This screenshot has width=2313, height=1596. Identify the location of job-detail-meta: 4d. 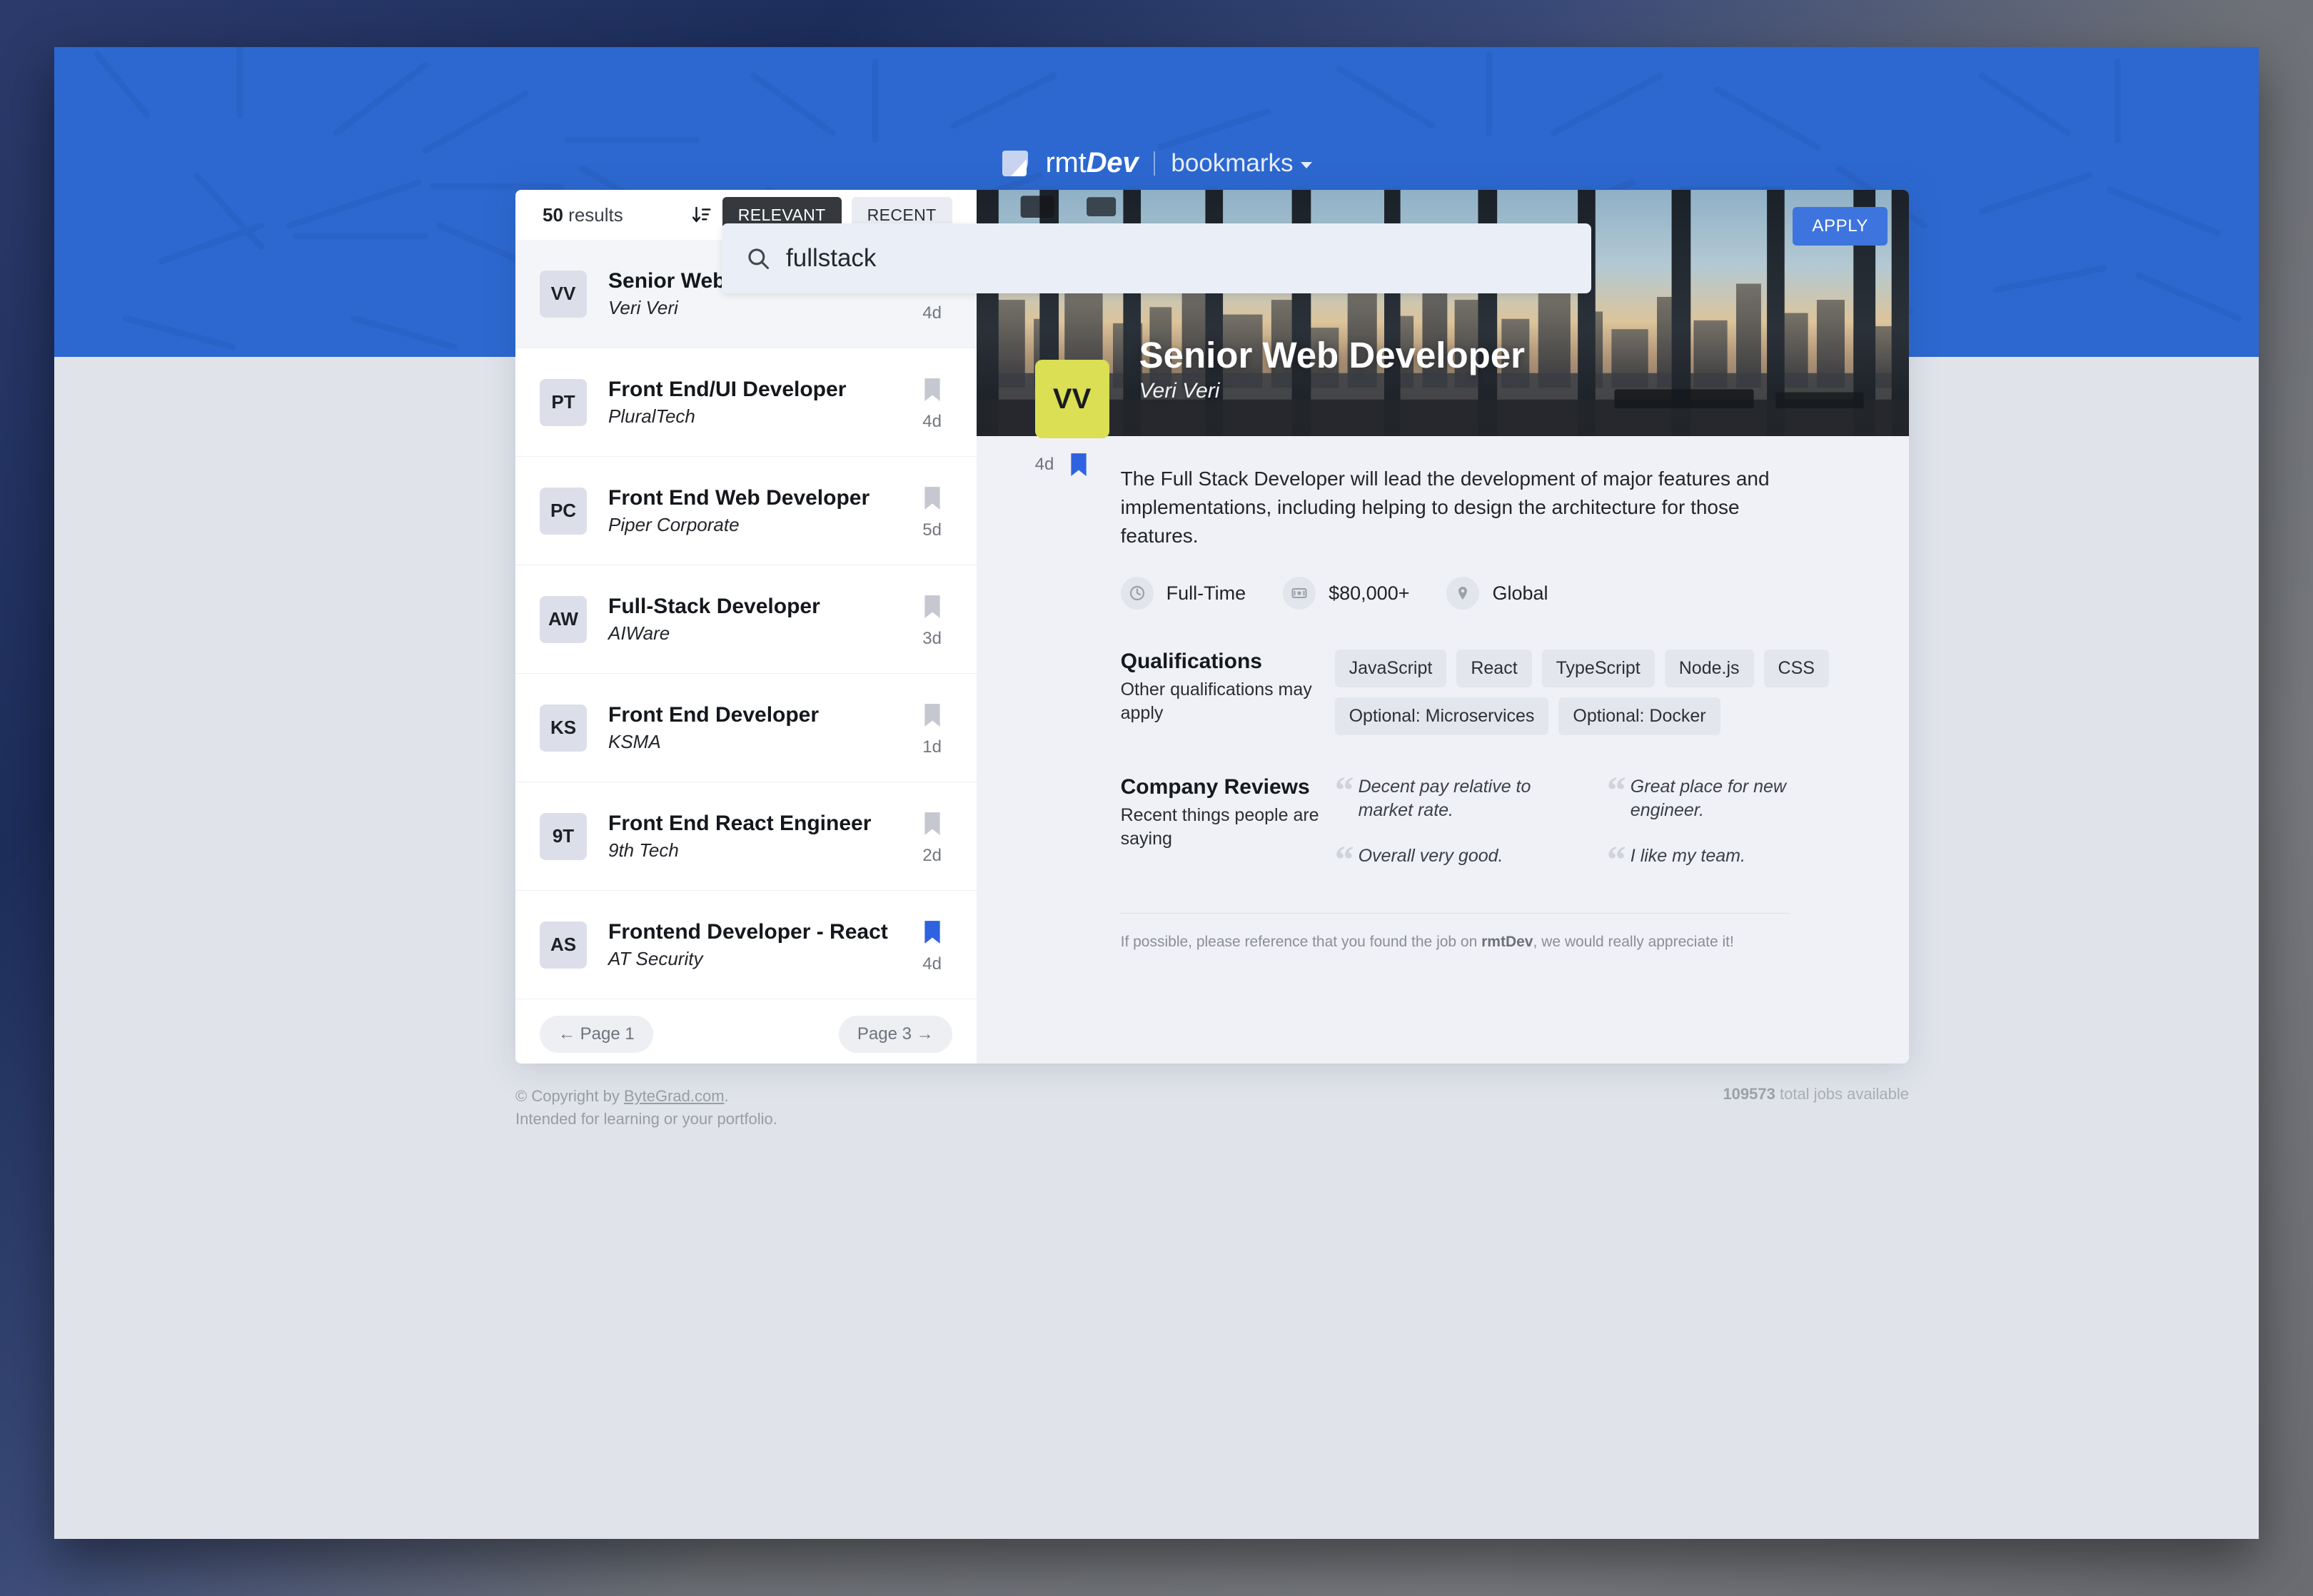
(1062, 465).